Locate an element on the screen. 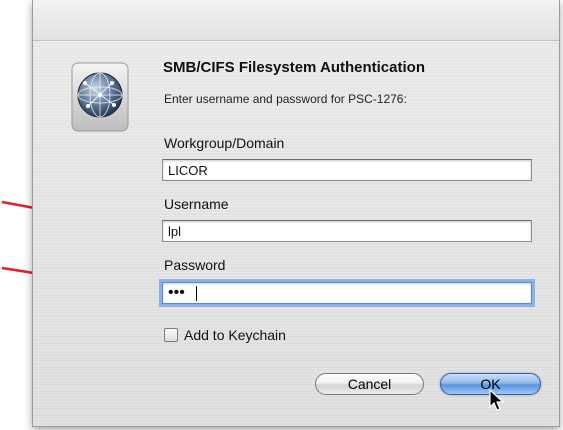 Image resolution: width=563 pixels, height=430 pixels. mouse-pointer-icon is located at coordinates (497, 400).